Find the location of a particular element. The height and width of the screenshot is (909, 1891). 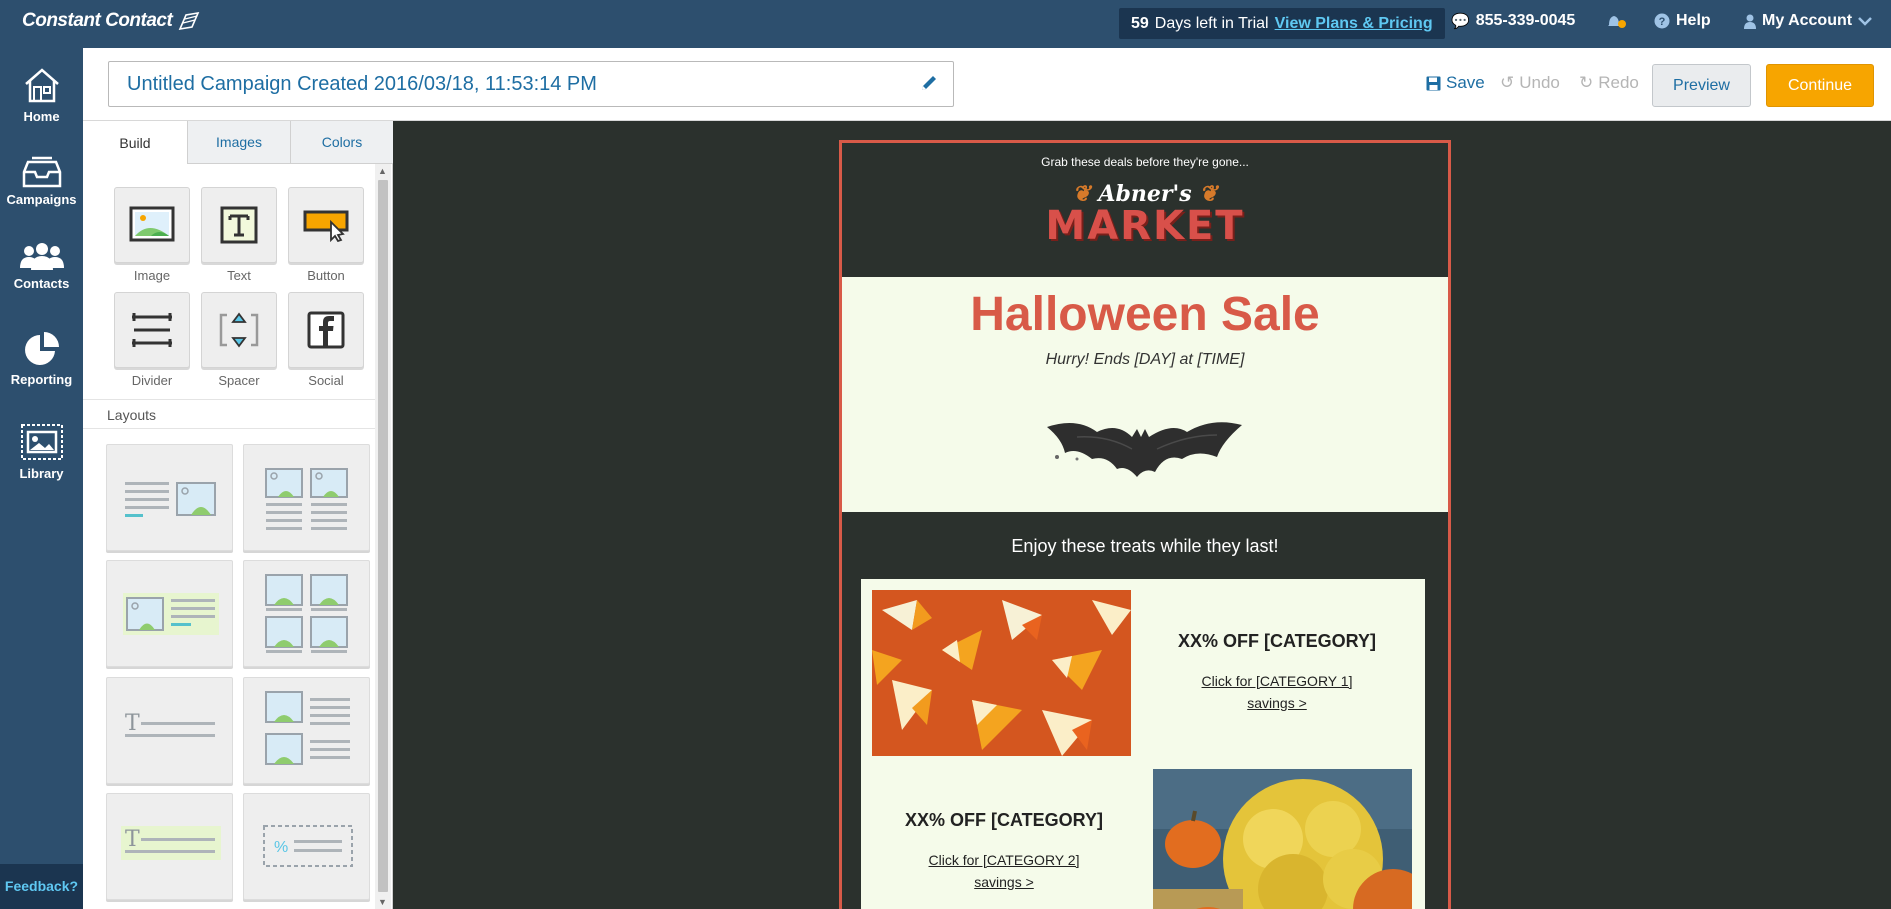

scroll-thumb is located at coordinates (383, 536).